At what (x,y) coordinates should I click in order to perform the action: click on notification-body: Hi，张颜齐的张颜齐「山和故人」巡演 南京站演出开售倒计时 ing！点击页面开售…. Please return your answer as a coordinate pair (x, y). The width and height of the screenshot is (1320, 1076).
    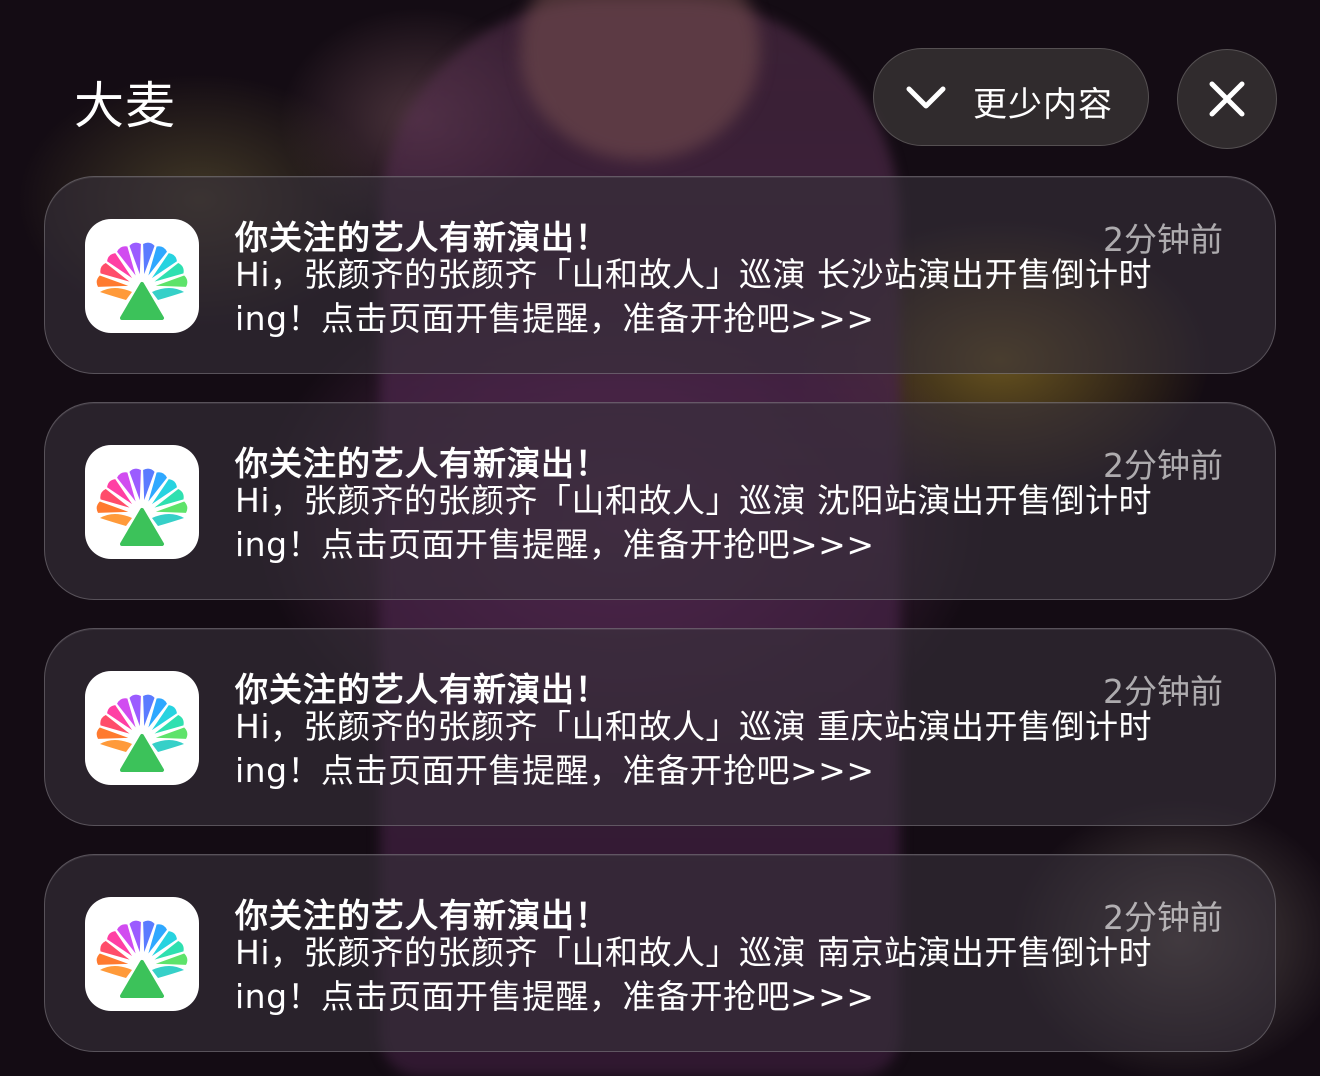
    Looking at the image, I should click on (725, 975).